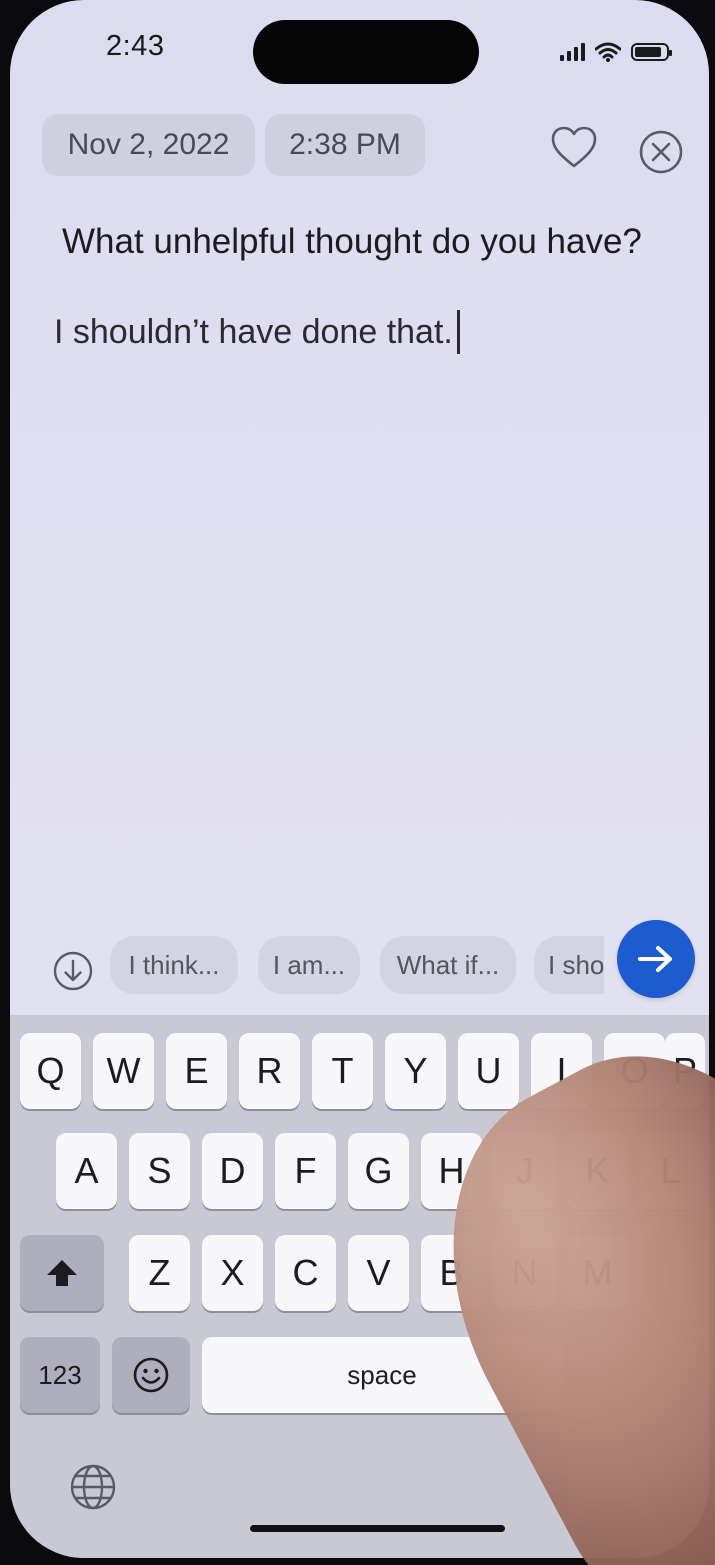 The height and width of the screenshot is (1565, 715). Describe the element at coordinates (60, 1375) in the screenshot. I see `numbers-key: 123` at that location.